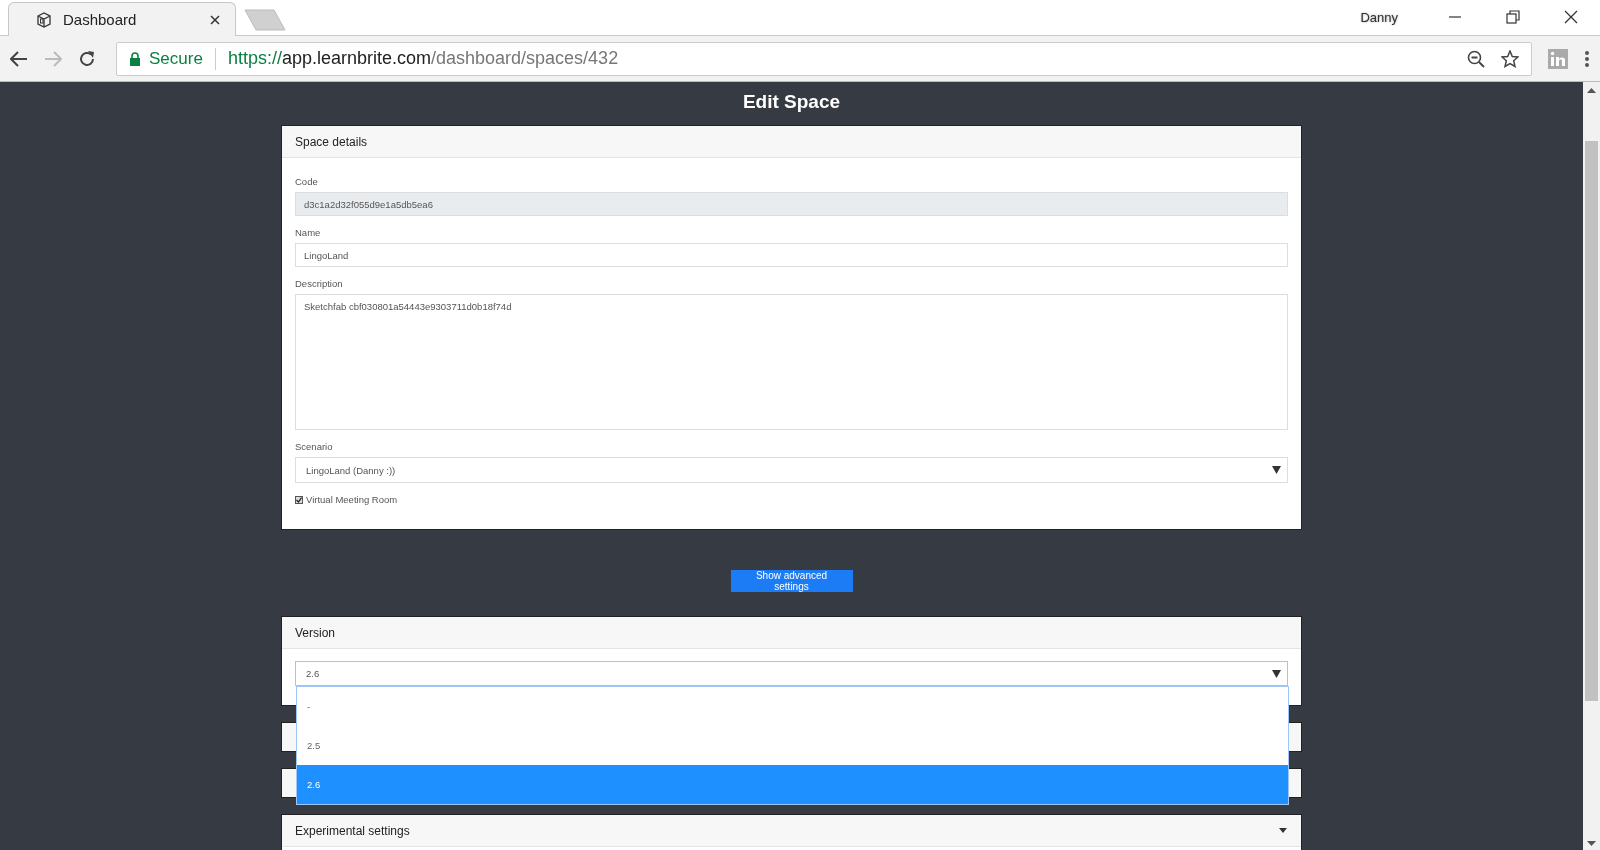  What do you see at coordinates (44, 19) in the screenshot?
I see `cube-logo-icon` at bounding box center [44, 19].